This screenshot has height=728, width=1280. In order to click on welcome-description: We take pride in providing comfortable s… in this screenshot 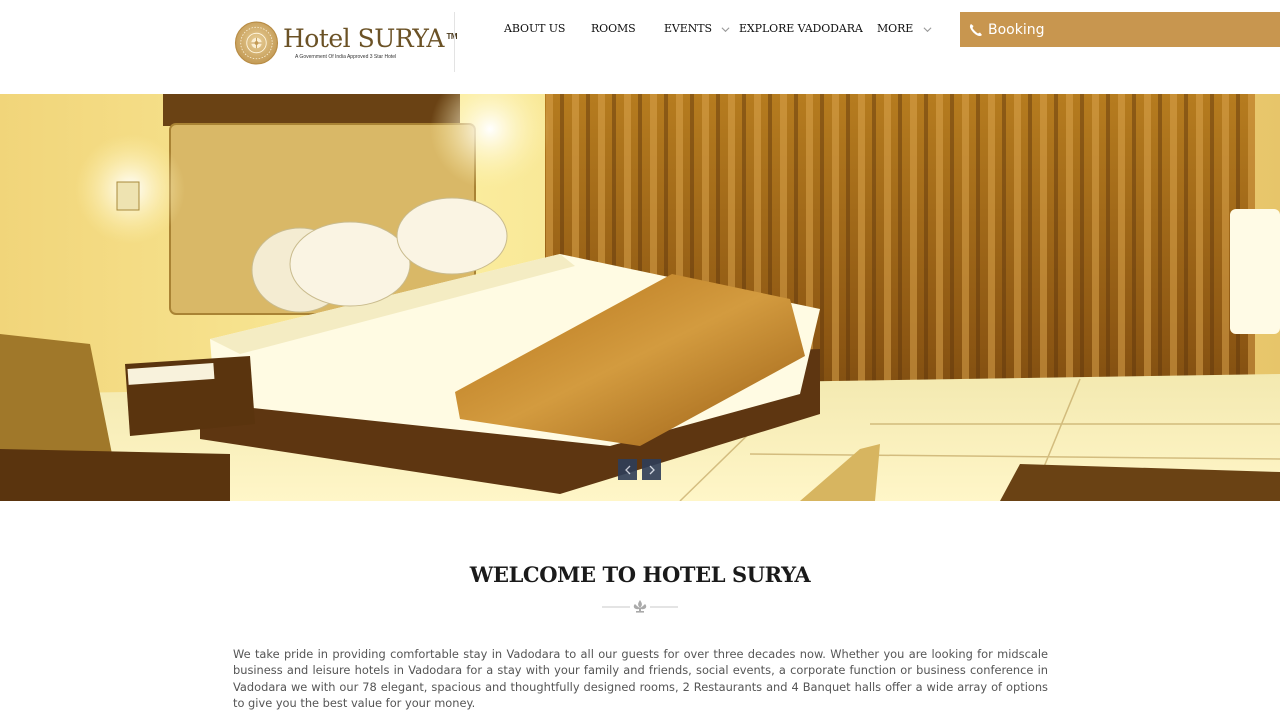, I will do `click(640, 678)`.